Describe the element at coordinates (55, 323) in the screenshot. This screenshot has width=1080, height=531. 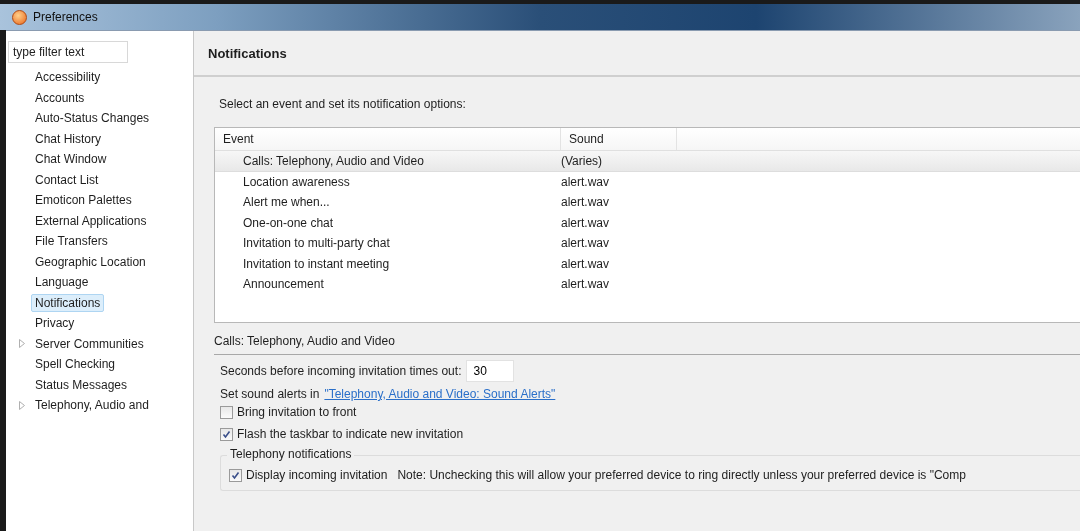
I see `sidebar-item: Privacy` at that location.